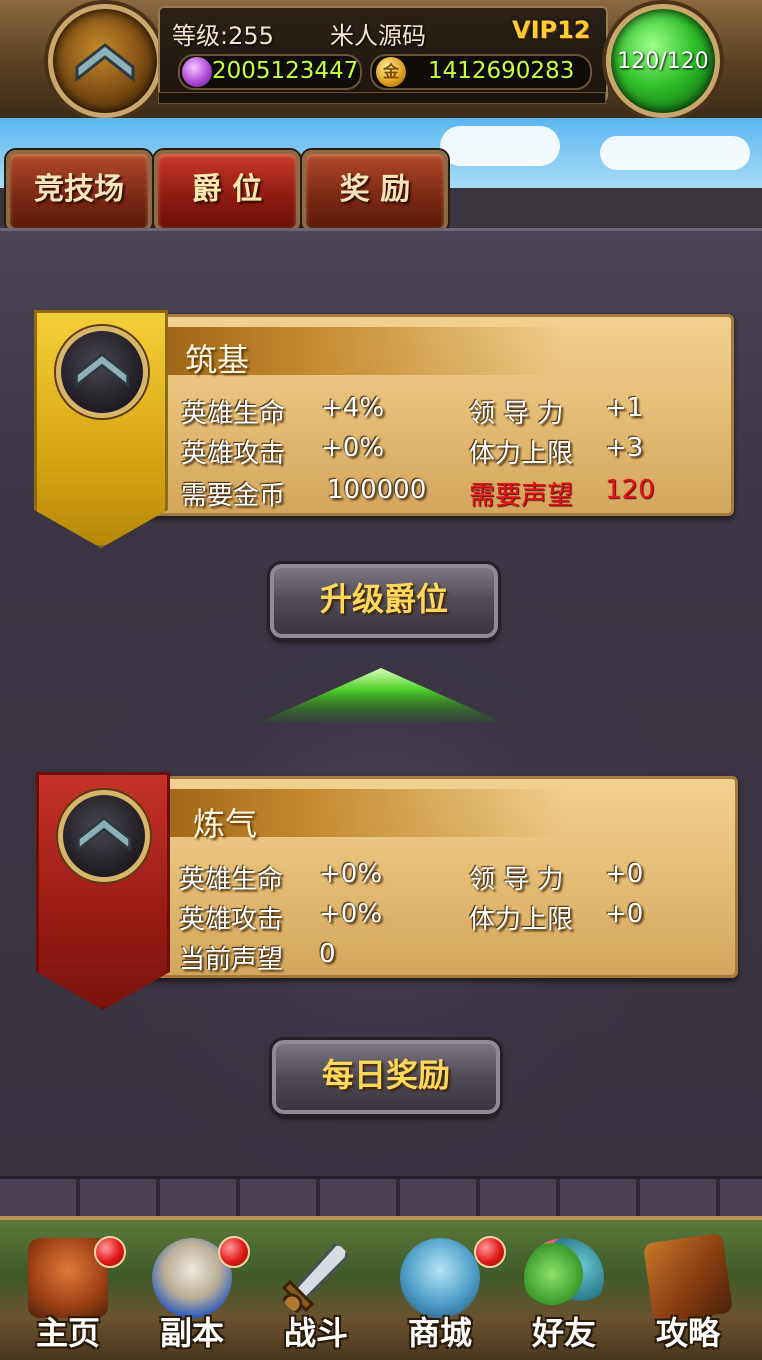  Describe the element at coordinates (217, 360) in the screenshot. I see `next-rank-title: 筑基` at that location.